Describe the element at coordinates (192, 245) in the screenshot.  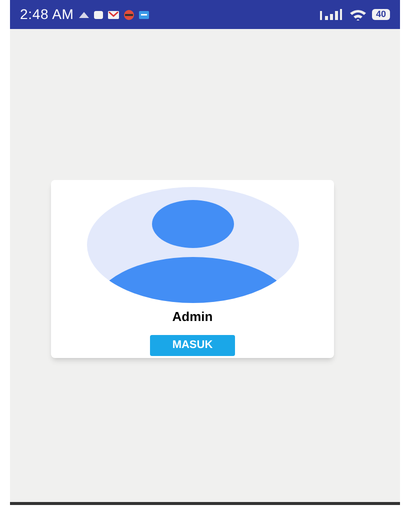
I see `avatar-icon` at that location.